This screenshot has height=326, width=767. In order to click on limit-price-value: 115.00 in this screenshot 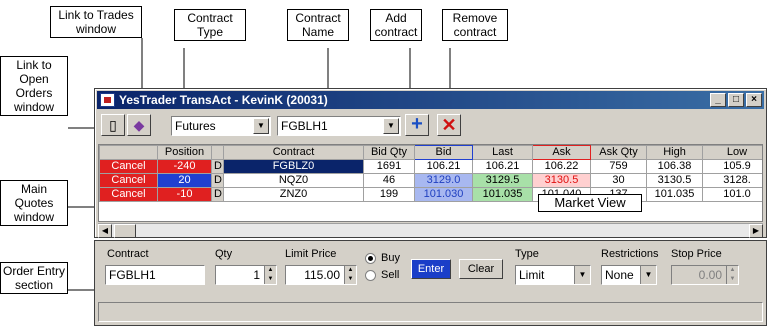, I will do `click(322, 275)`.